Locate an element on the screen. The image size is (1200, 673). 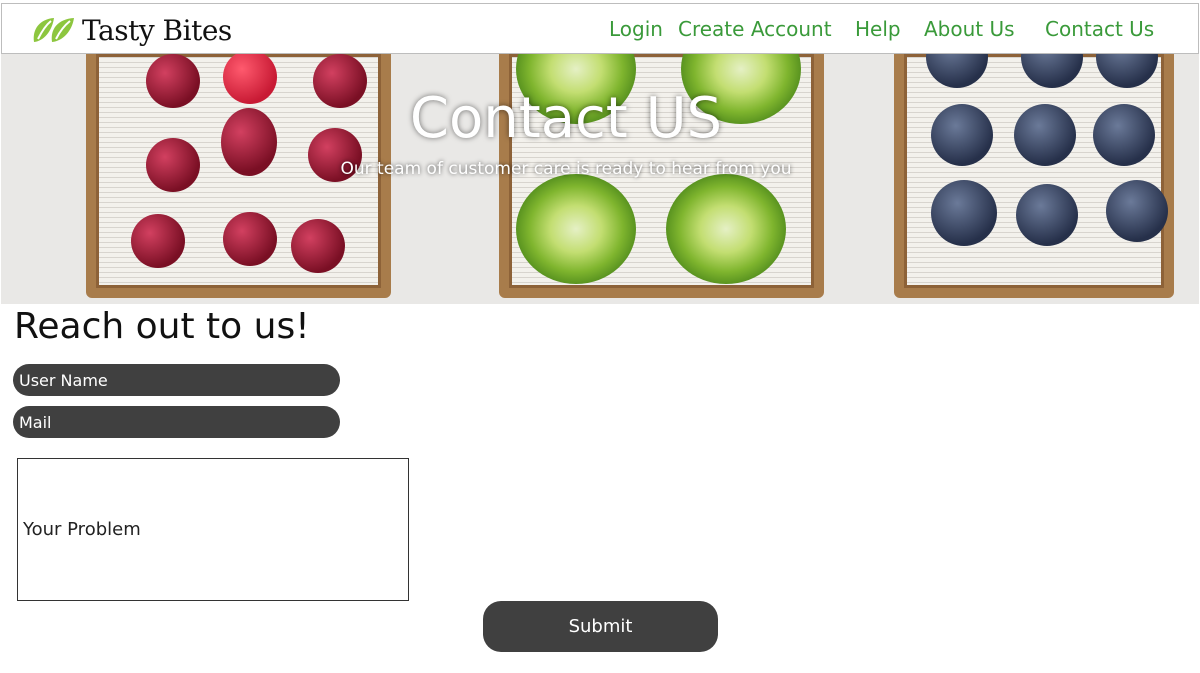
nav-help: Help is located at coordinates (878, 29).